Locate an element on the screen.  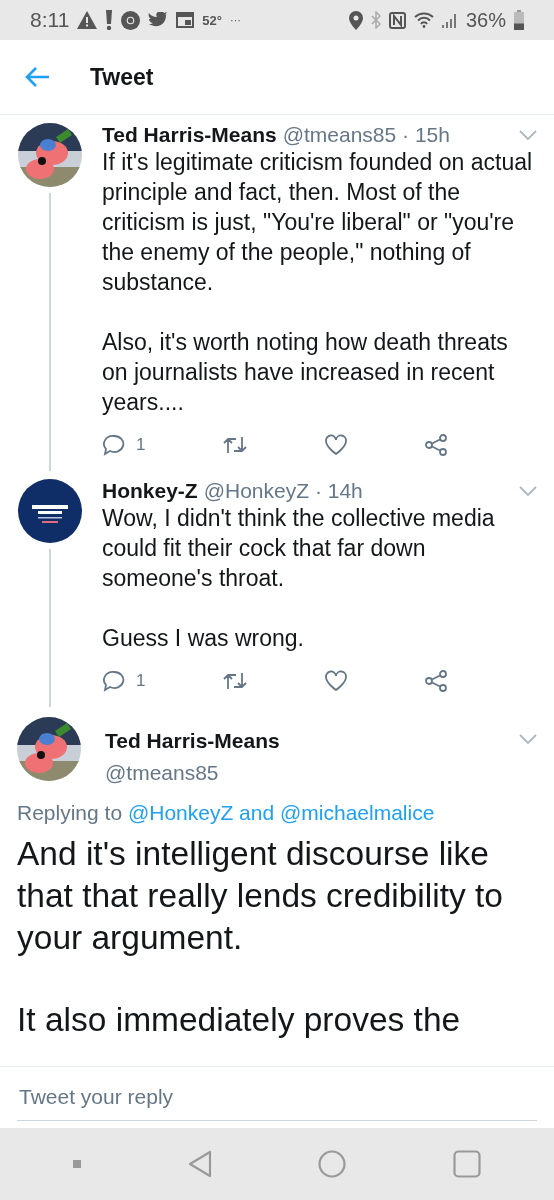
mention-link: and @michaelmalice is located at coordinates (337, 812).